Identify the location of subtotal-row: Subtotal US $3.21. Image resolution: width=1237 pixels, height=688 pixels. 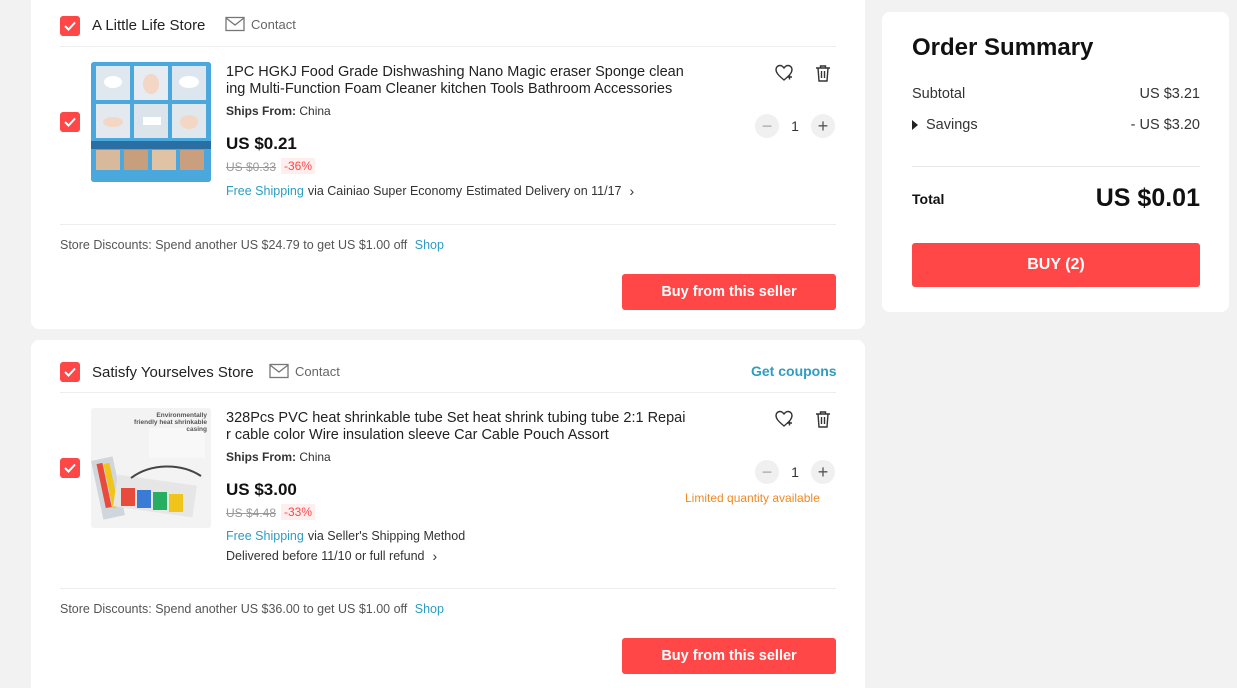
(1056, 94).